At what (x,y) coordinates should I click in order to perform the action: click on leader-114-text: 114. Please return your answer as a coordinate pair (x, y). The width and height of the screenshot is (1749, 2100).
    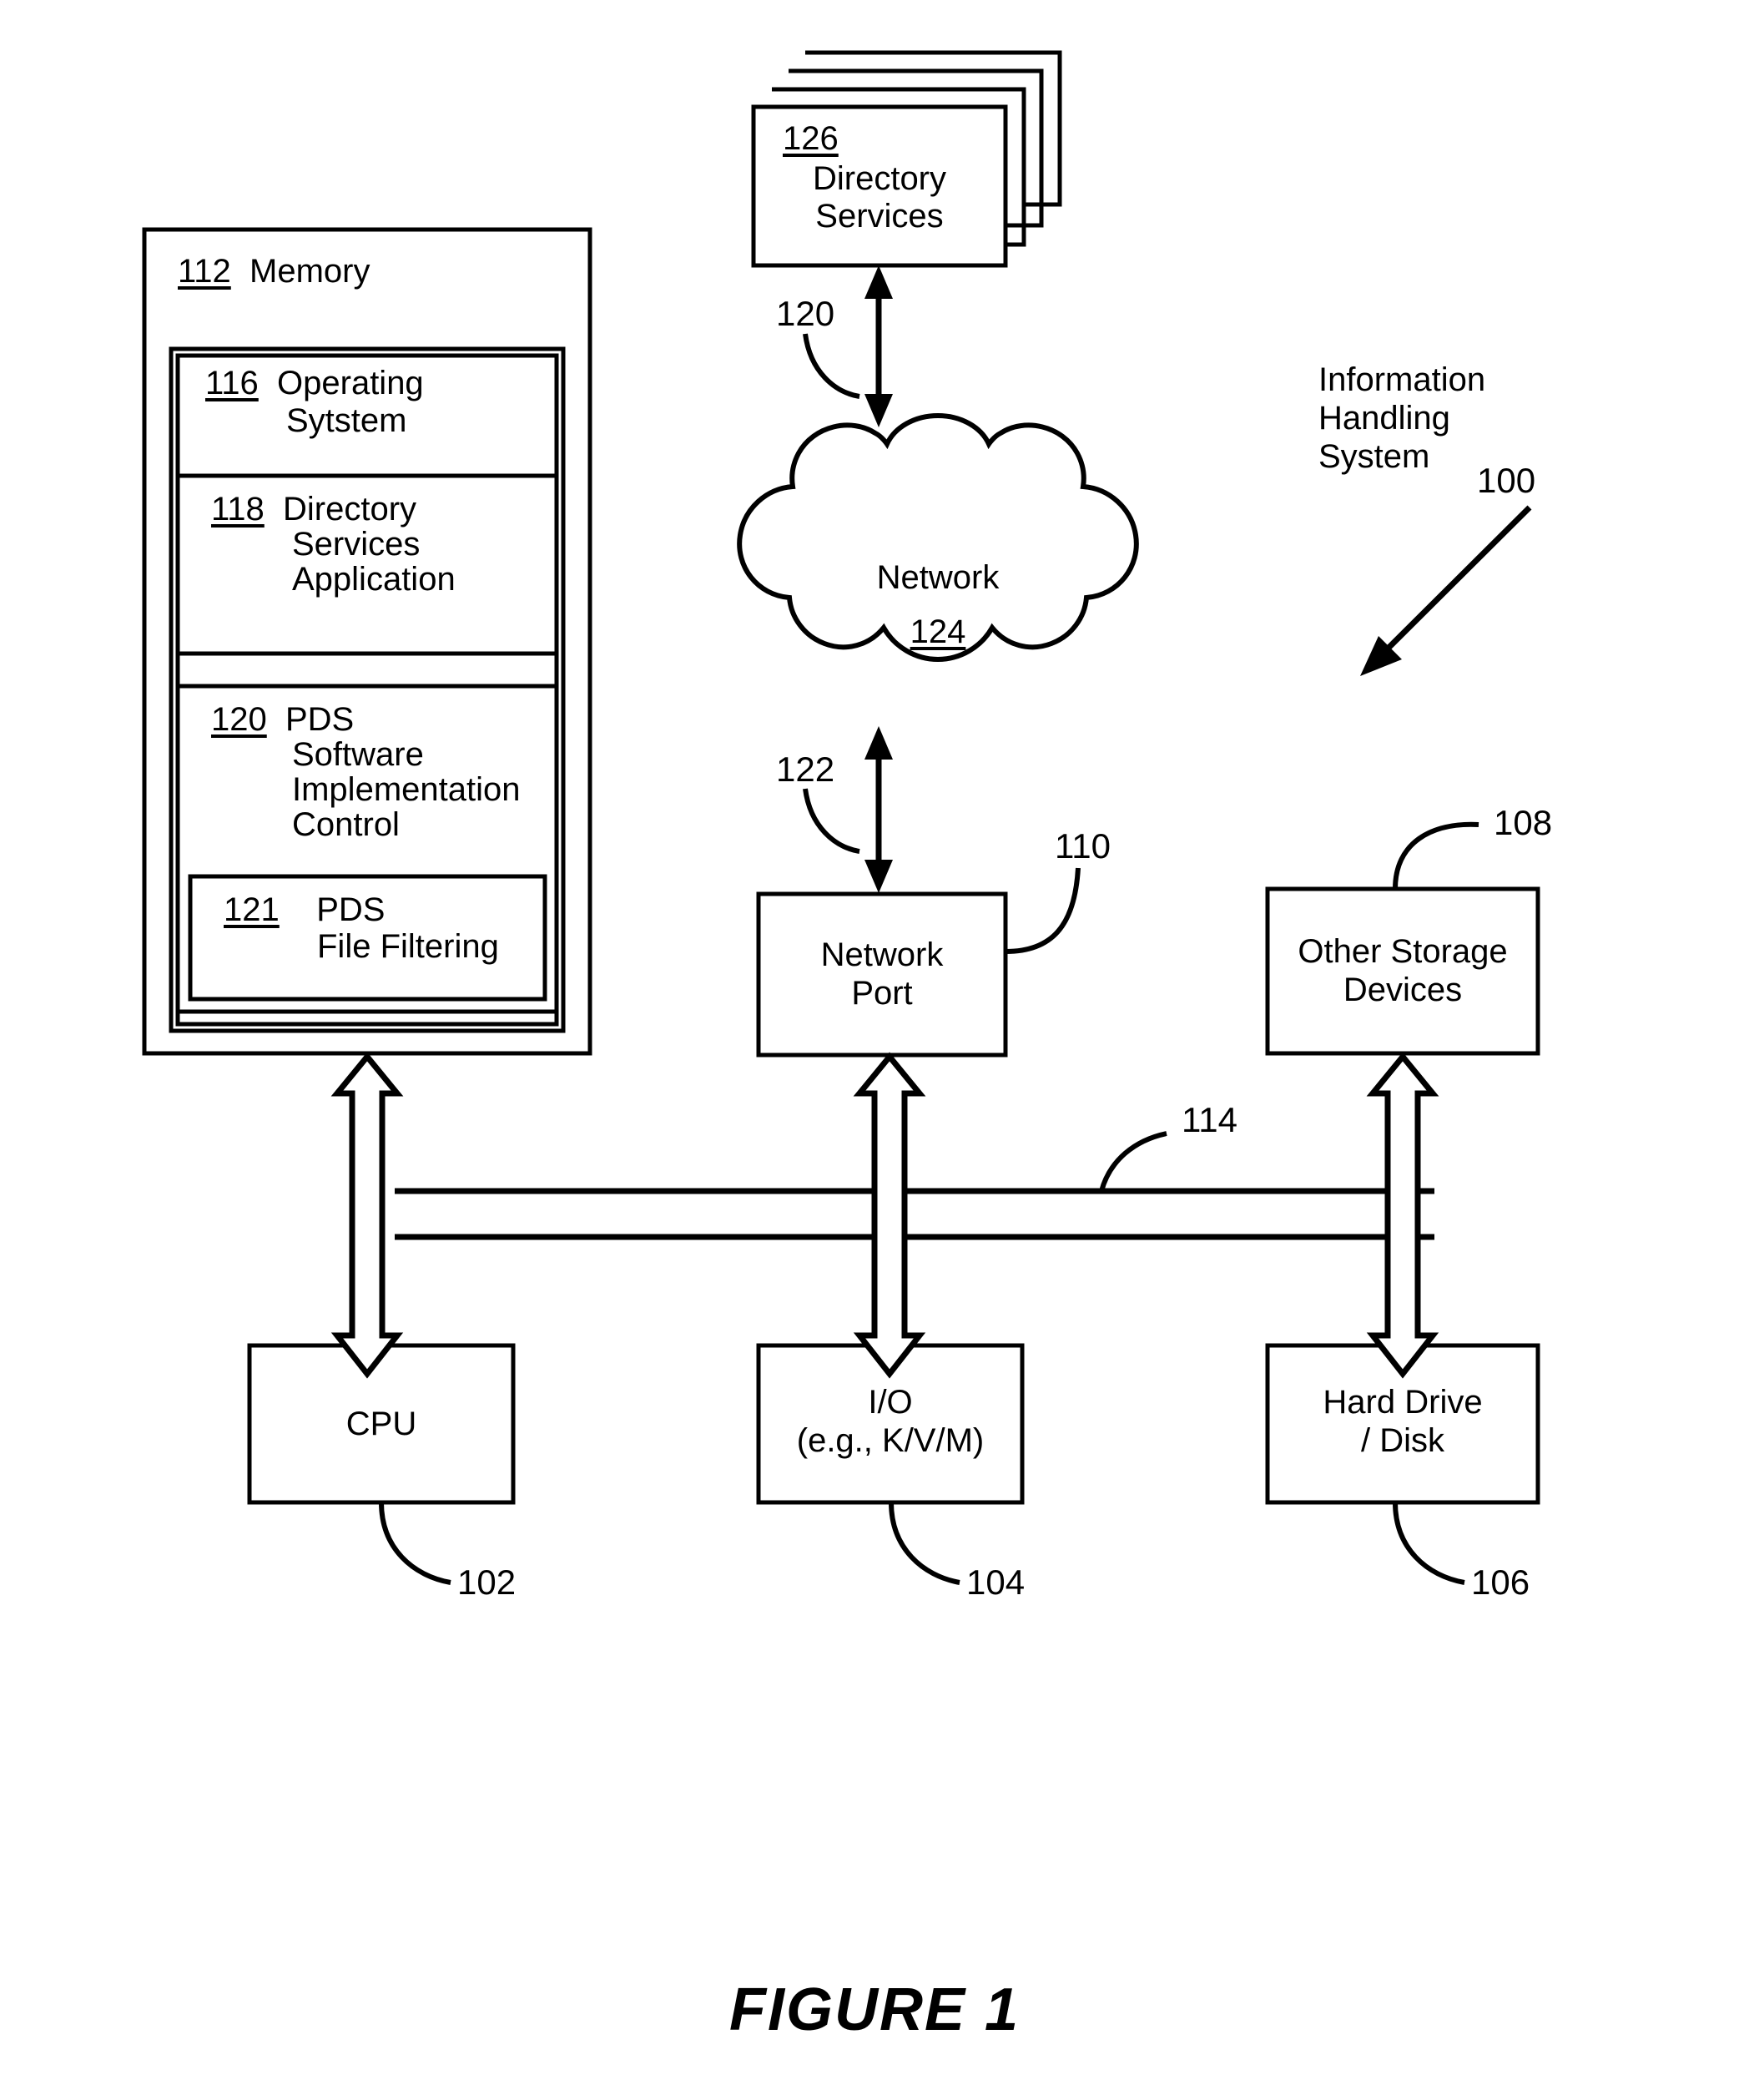
    Looking at the image, I should click on (1209, 1119).